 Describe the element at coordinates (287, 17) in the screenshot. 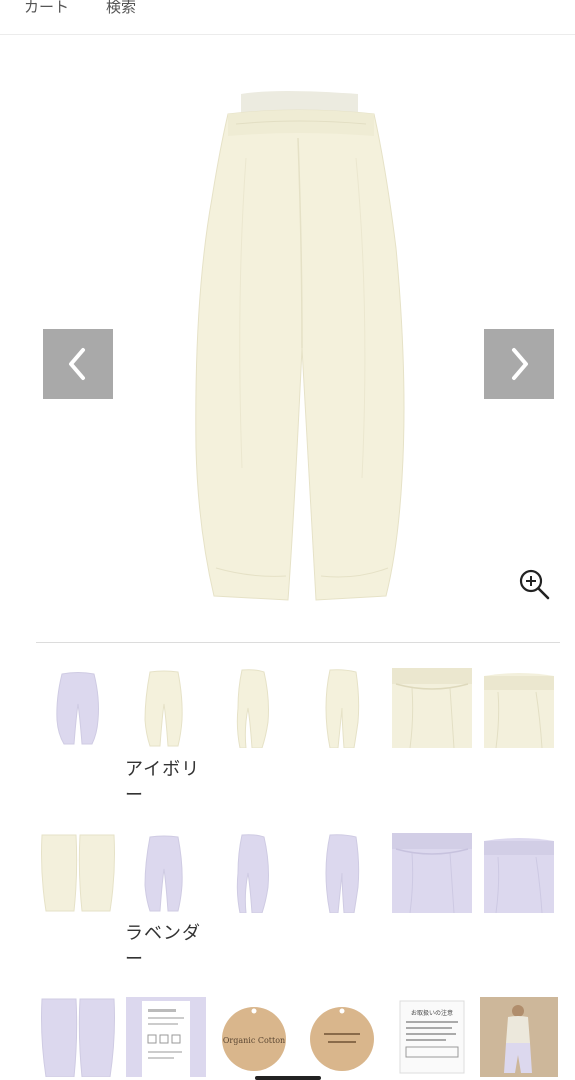

I see `top-nav: カート 検索` at that location.